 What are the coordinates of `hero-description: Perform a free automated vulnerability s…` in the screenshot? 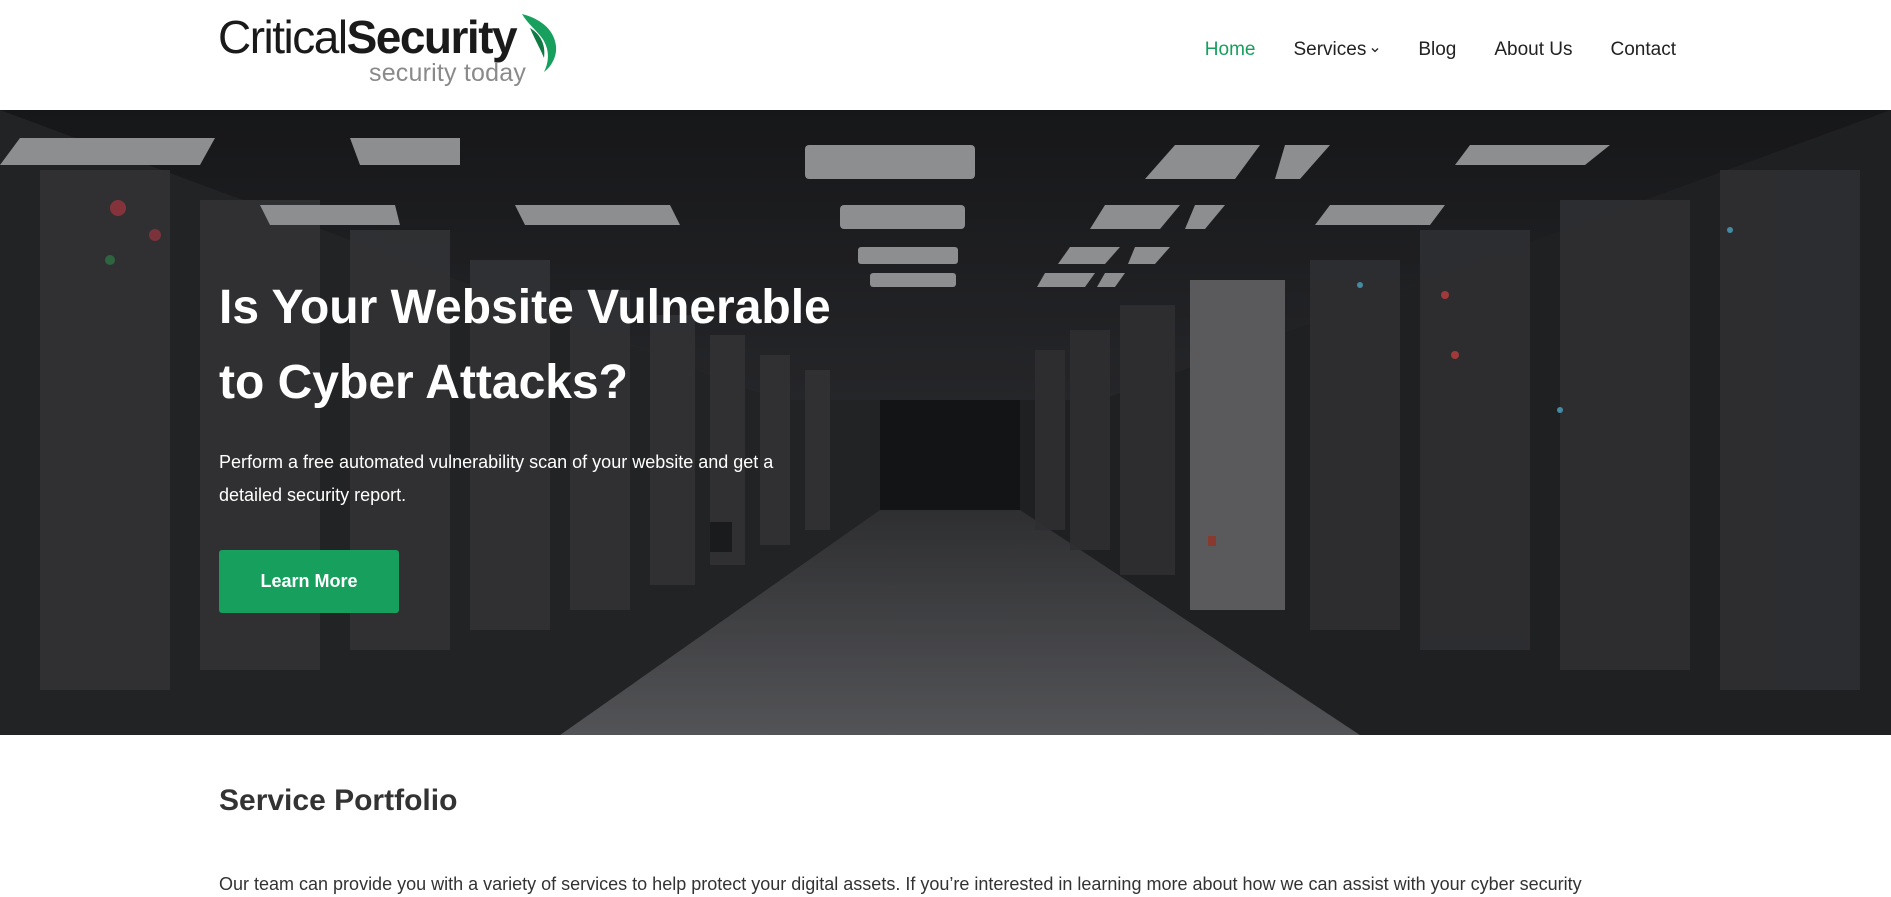 It's located at (496, 478).